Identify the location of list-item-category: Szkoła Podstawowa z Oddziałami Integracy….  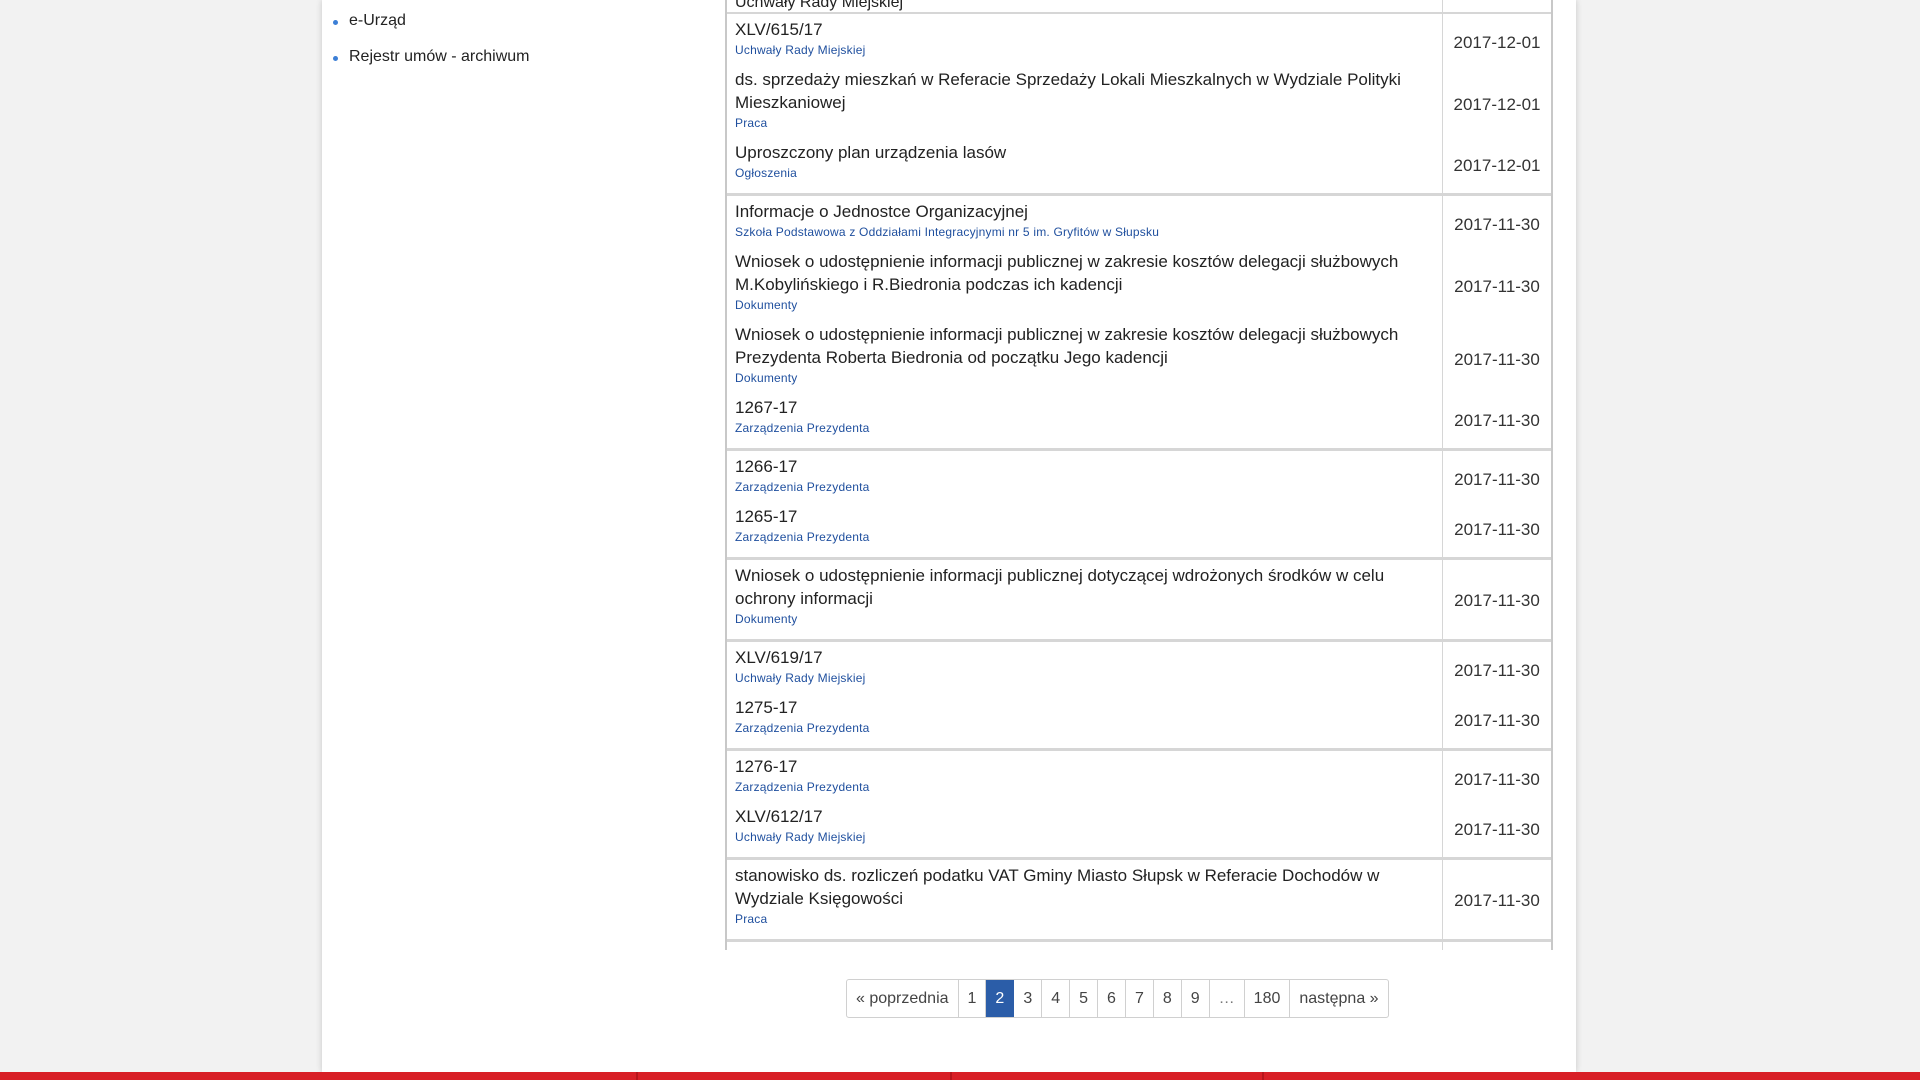
(1088, 232).